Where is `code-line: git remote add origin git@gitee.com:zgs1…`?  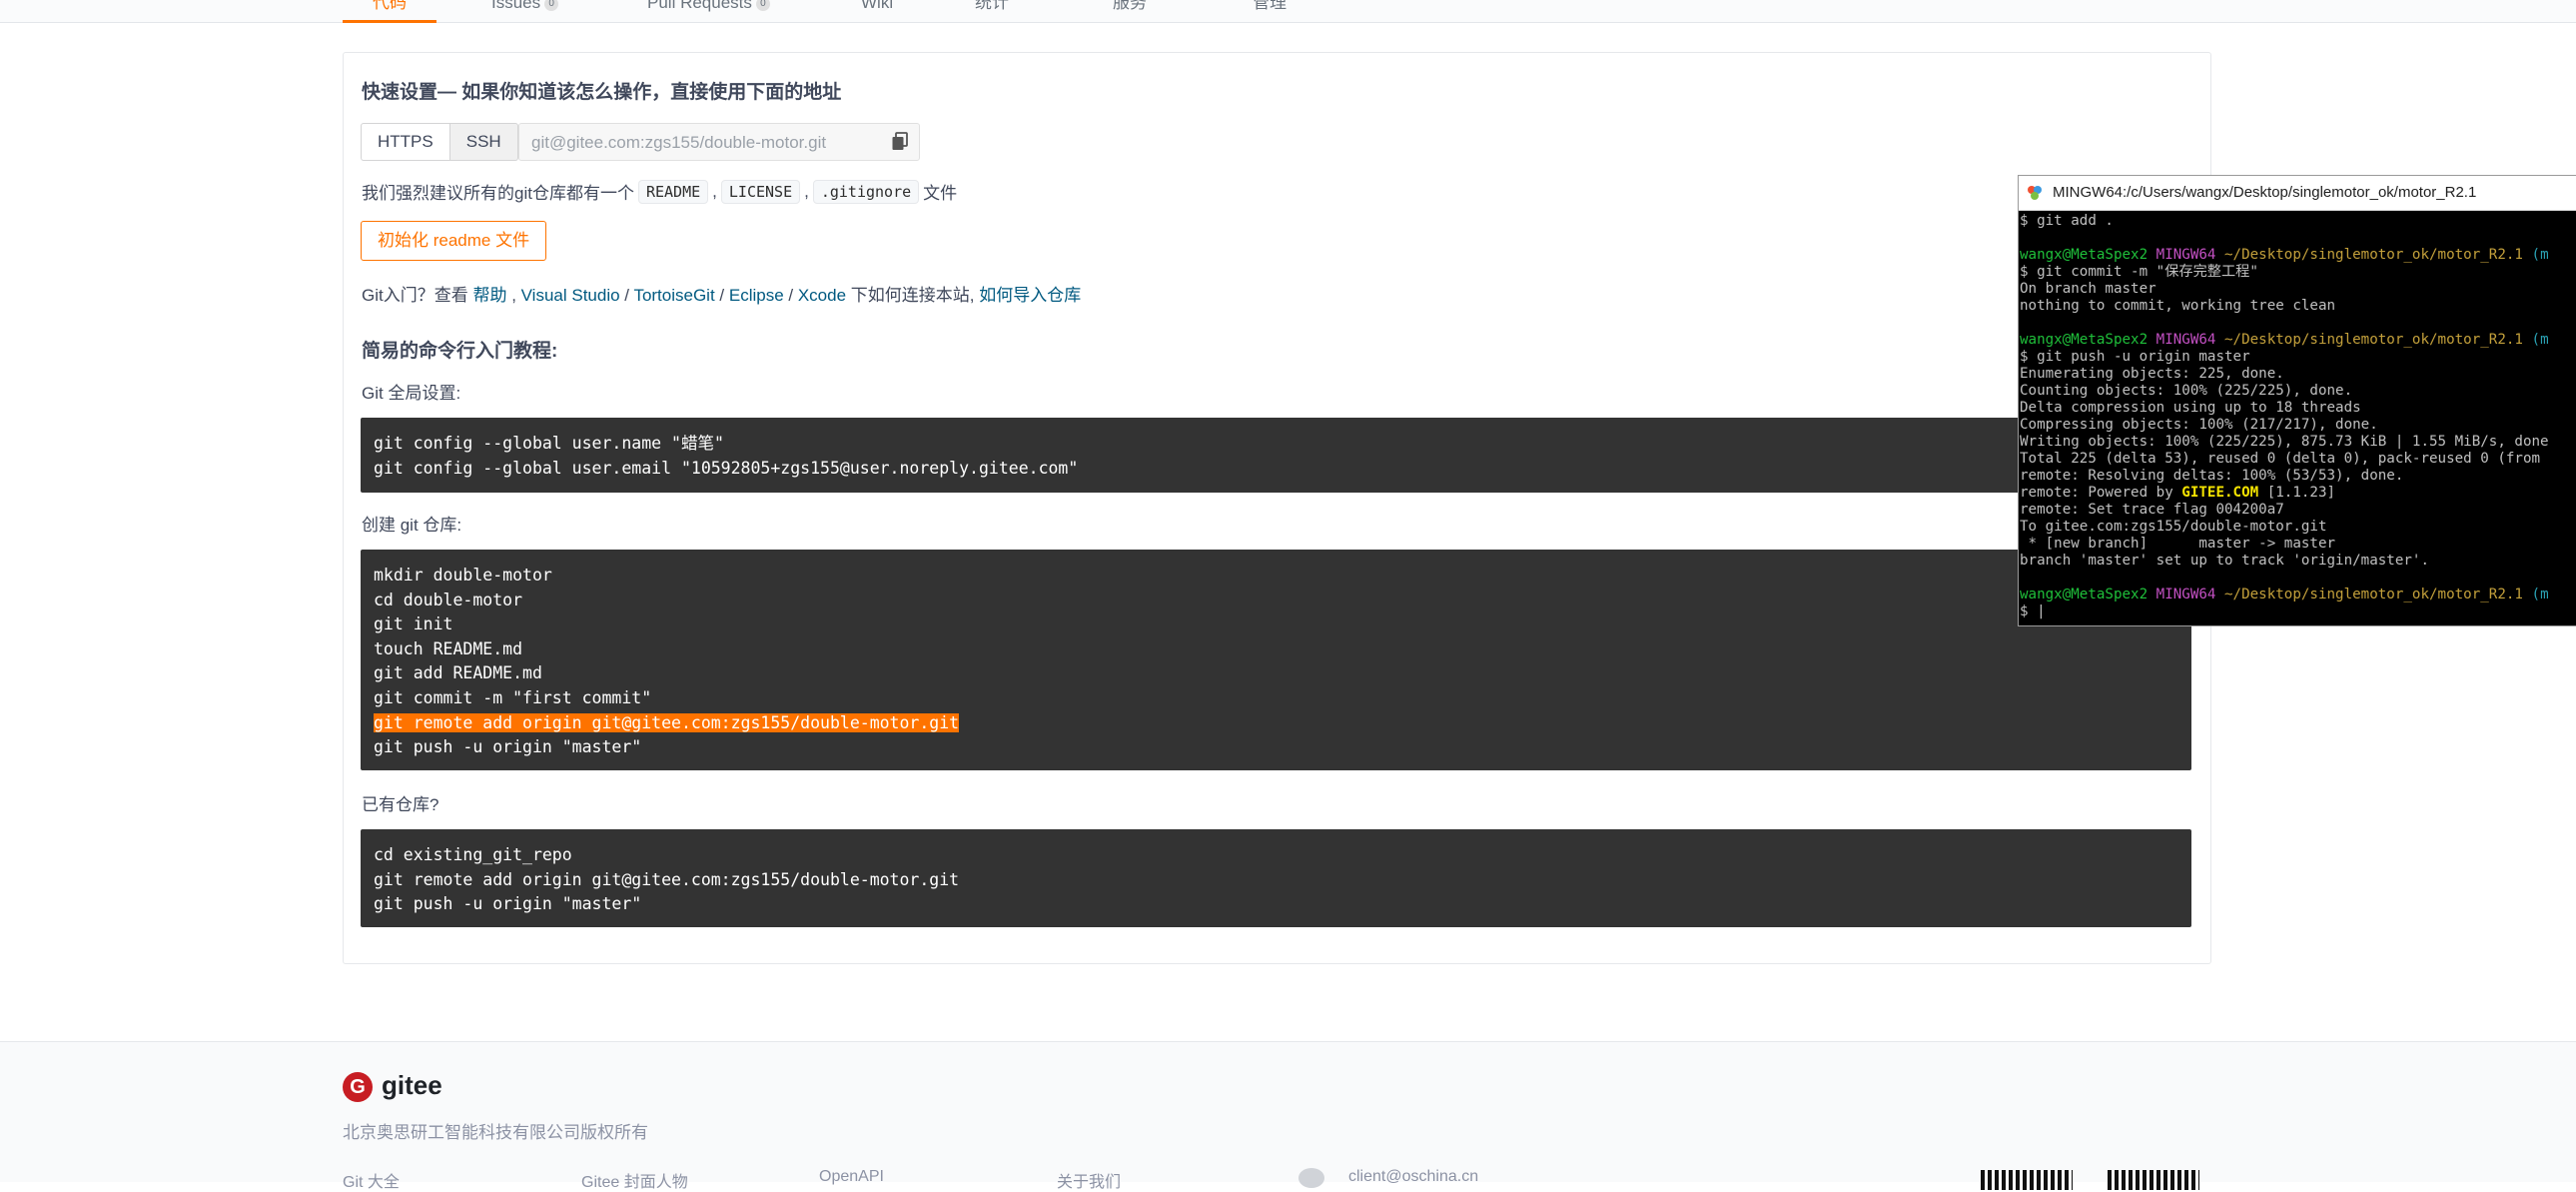 code-line: git remote add origin git@gitee.com:zgs1… is located at coordinates (667, 879).